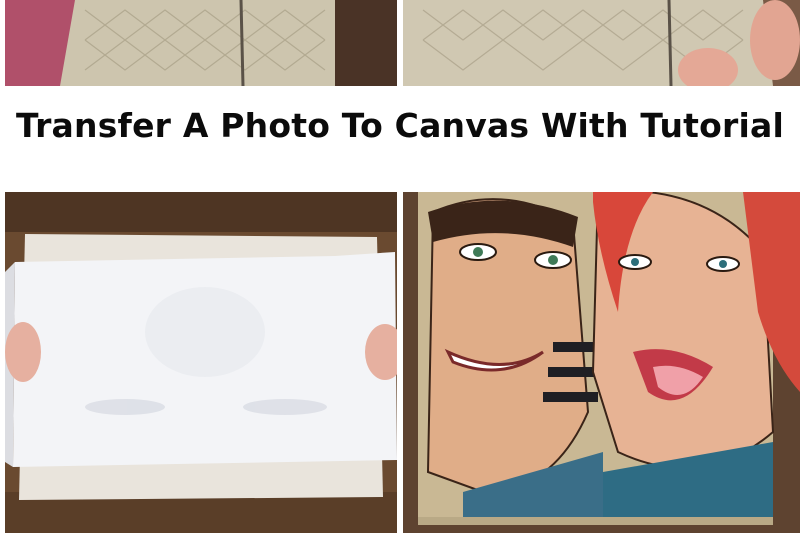 This screenshot has height=533, width=800. I want to click on page-title: Transfer A Photo To Canvas With Tutorial, so click(399, 125).